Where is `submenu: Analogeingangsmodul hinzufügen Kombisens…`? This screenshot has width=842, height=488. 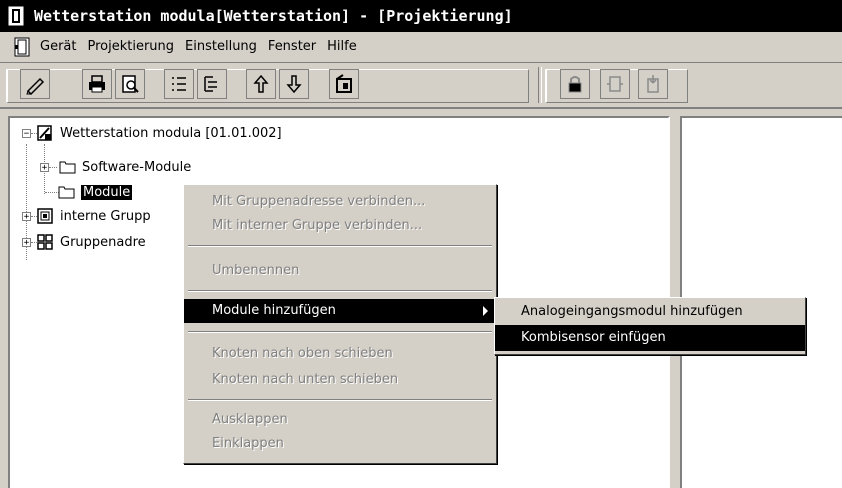
submenu: Analogeingangsmodul hinzufügen Kombisens… is located at coordinates (650, 326).